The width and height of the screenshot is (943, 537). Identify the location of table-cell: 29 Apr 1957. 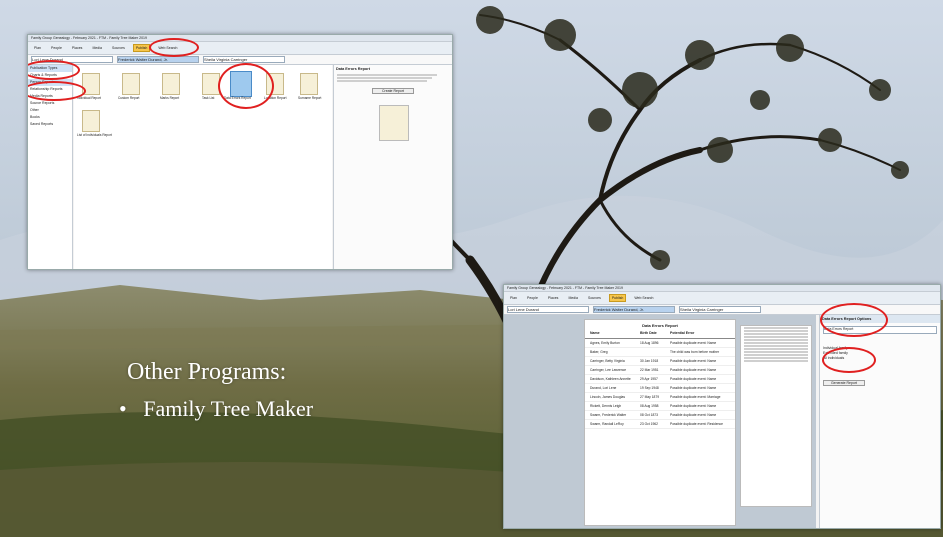
(649, 379).